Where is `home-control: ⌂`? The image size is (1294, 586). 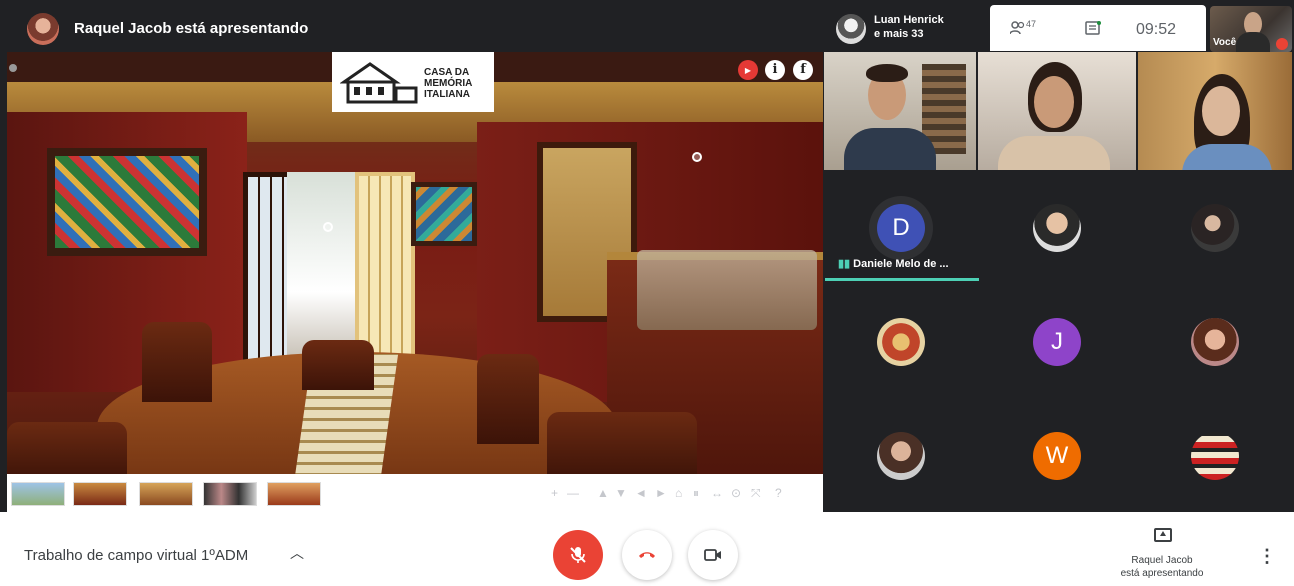
home-control: ⌂ is located at coordinates (678, 493).